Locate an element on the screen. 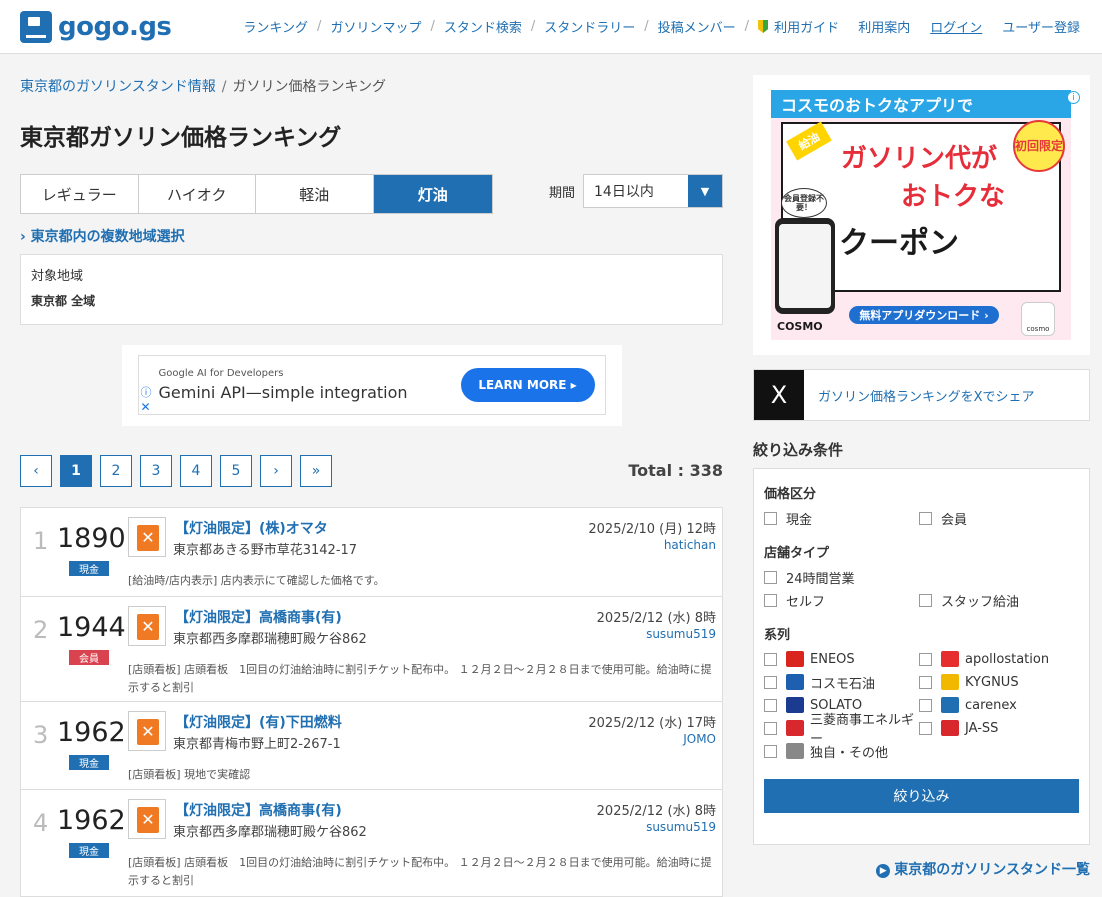 Image resolution: width=1102 pixels, height=897 pixels. brand-cosmo-checkbox: コスモ石油 is located at coordinates (841, 683).